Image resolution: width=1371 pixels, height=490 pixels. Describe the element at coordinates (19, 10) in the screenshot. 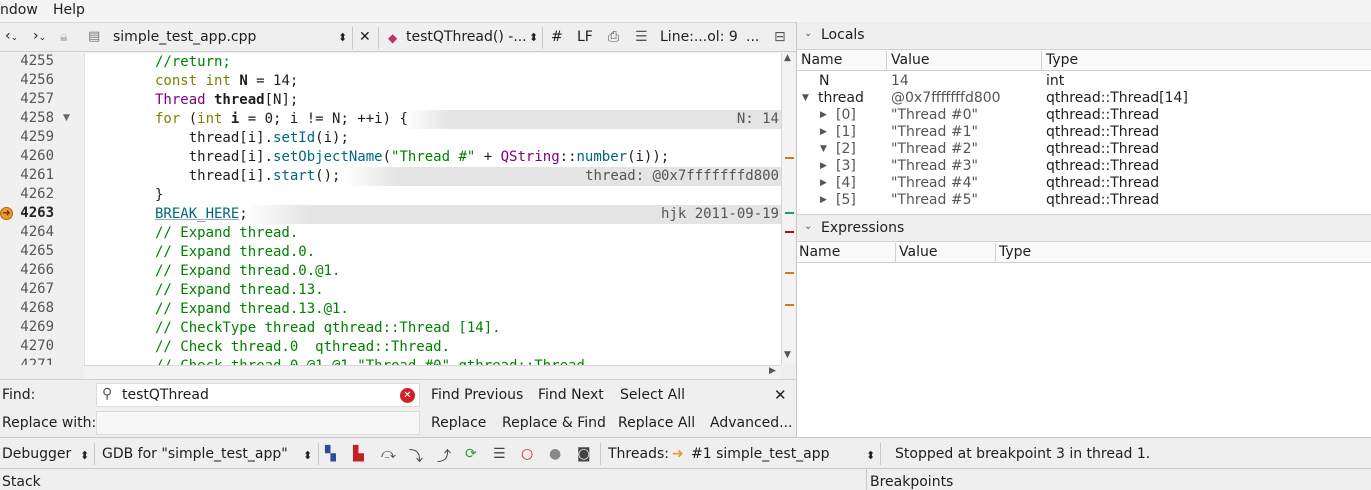

I see `menu-window: ndow` at that location.